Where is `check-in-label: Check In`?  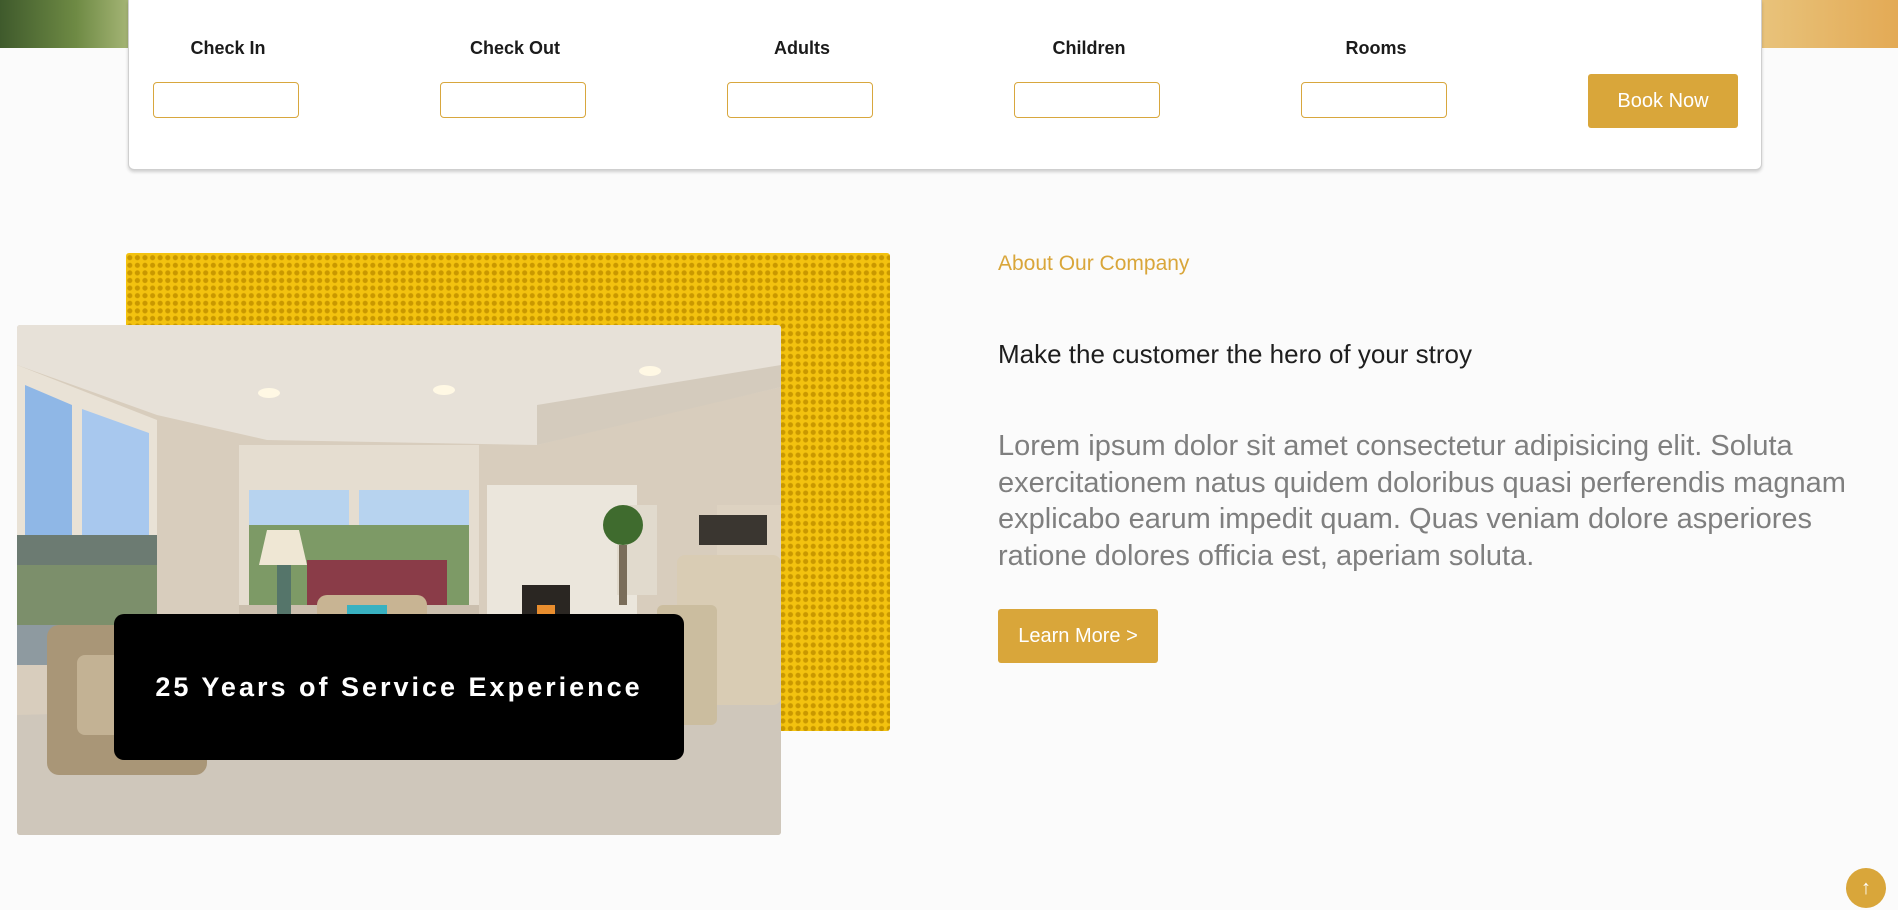 check-in-label: Check In is located at coordinates (228, 48).